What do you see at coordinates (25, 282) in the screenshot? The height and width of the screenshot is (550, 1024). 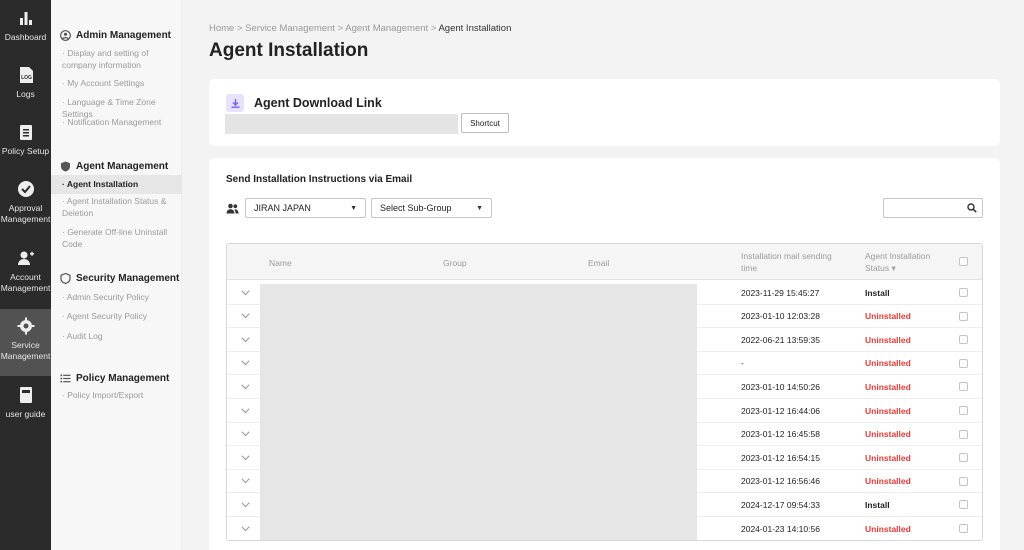 I see `rail-label: Account Management` at bounding box center [25, 282].